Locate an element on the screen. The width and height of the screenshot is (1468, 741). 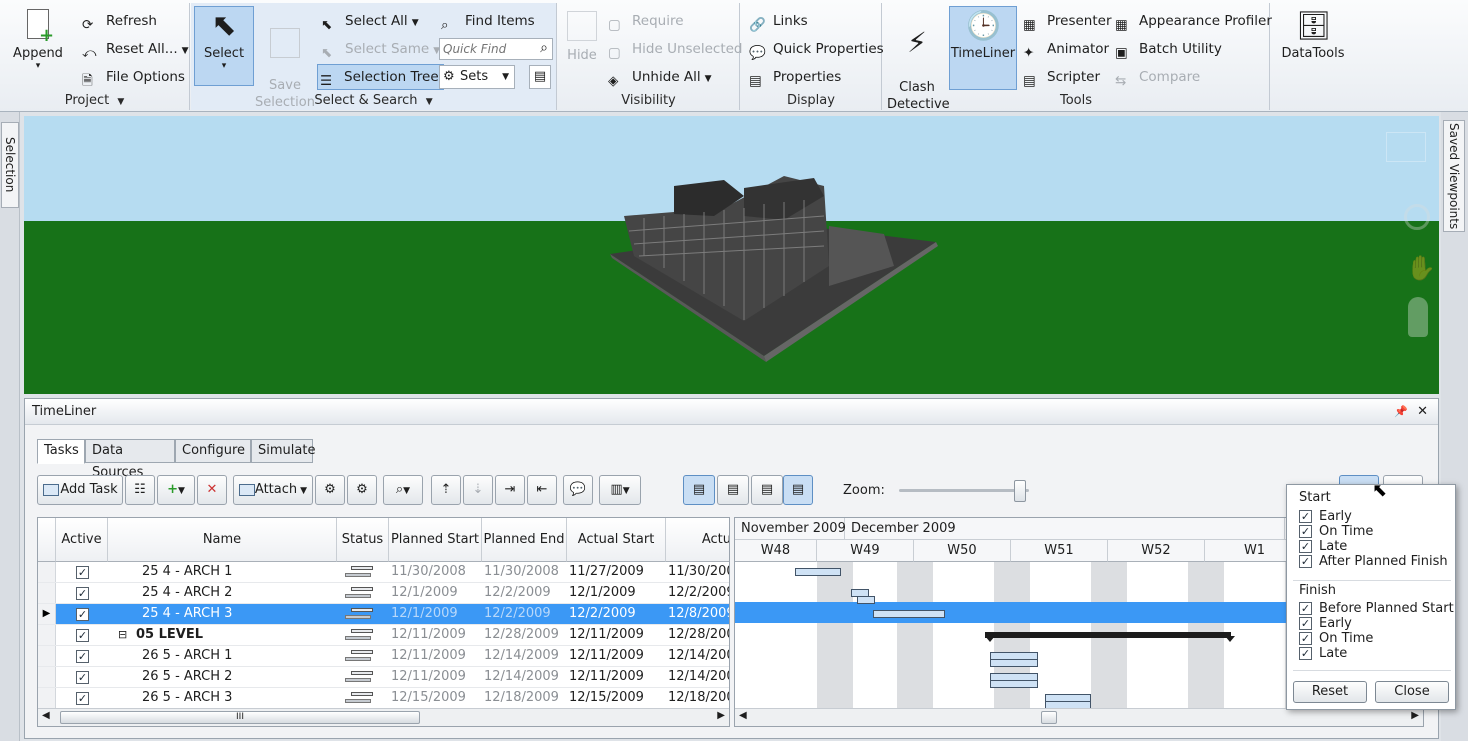
actual-start-cell: 11/27/2009 is located at coordinates (616, 572).